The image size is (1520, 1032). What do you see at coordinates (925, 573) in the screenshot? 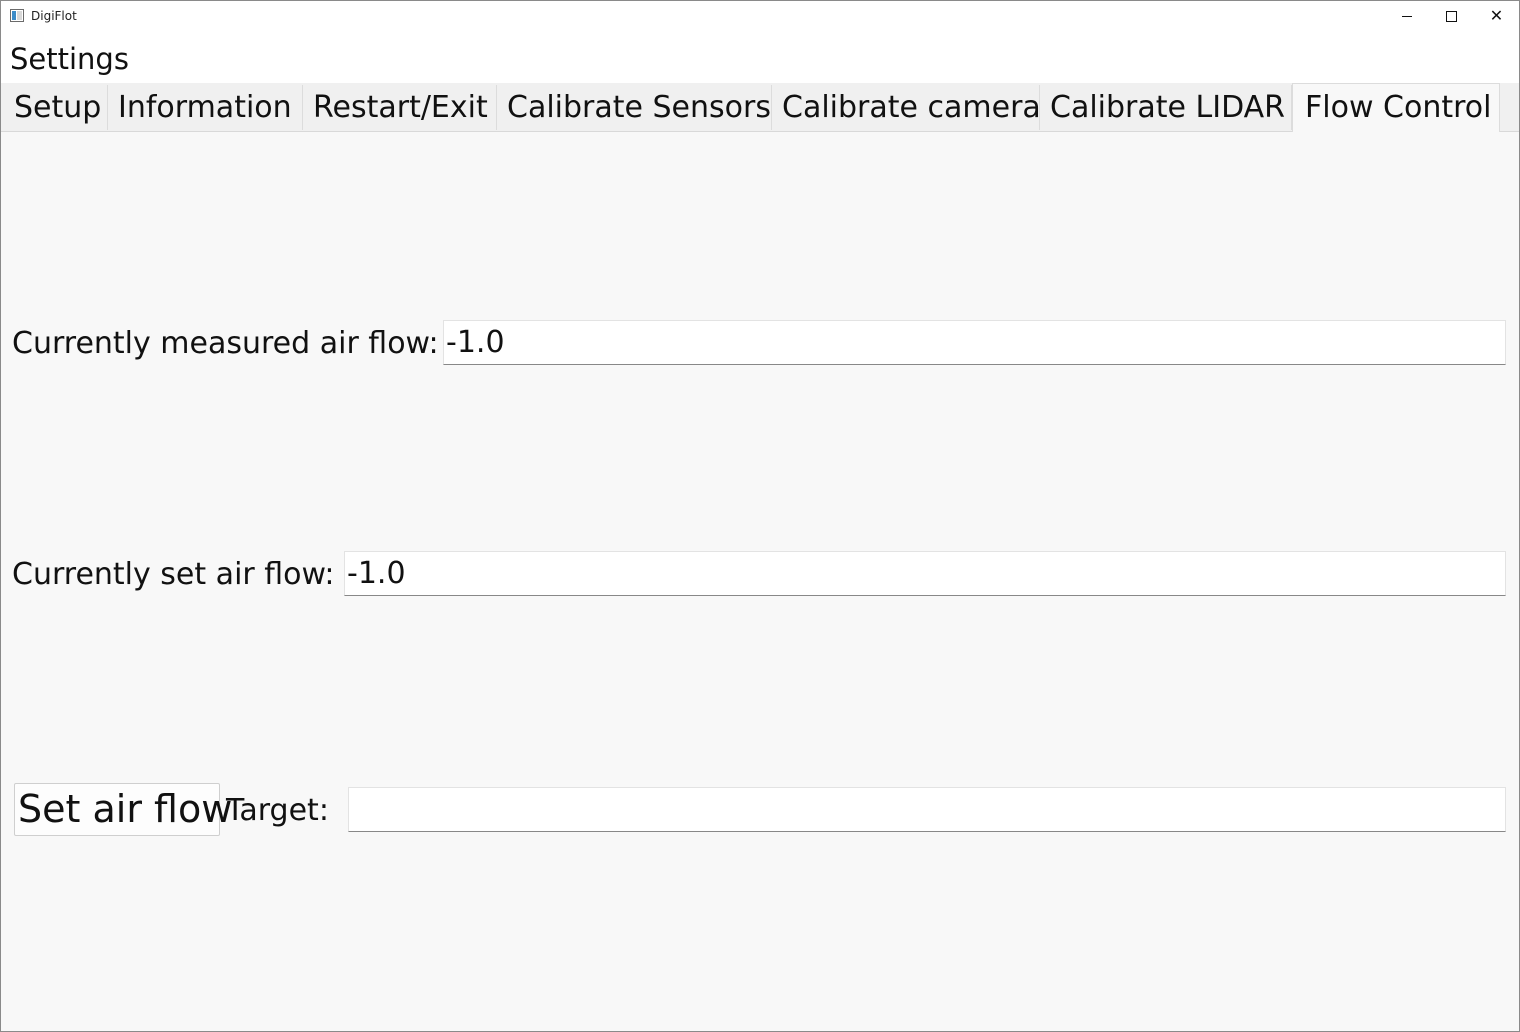
I see `set-airflow-field: -1.0` at bounding box center [925, 573].